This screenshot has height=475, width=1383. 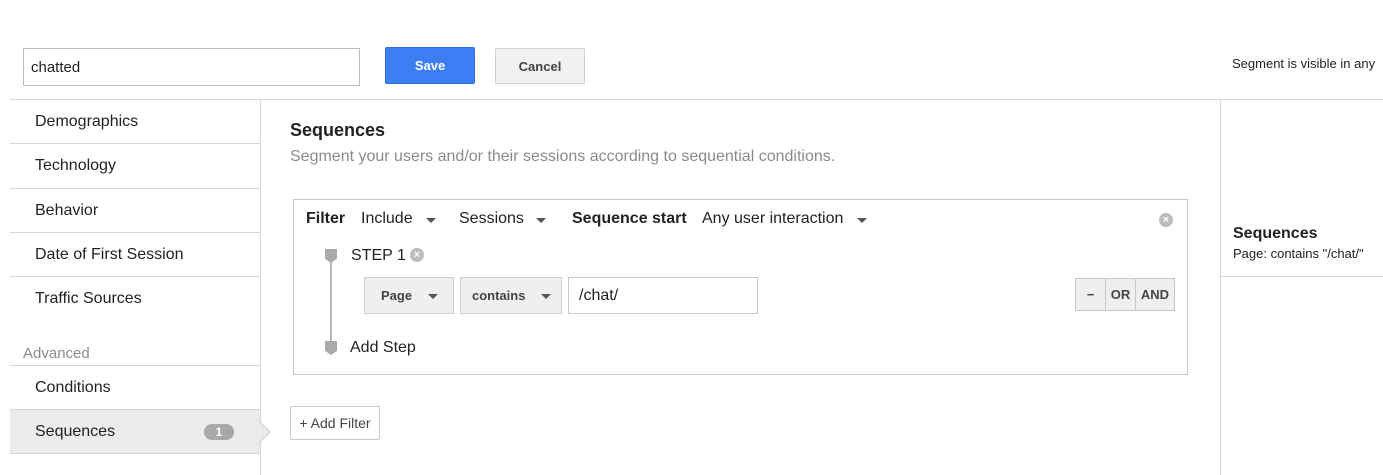 What do you see at coordinates (491, 219) in the screenshot?
I see `scope-dropdown: Sessions` at bounding box center [491, 219].